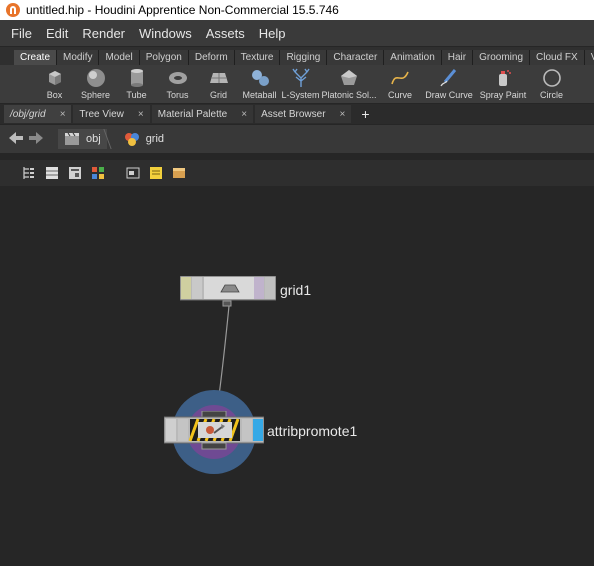  Describe the element at coordinates (78, 57) in the screenshot. I see `shelf-tab-modify: Modify` at that location.